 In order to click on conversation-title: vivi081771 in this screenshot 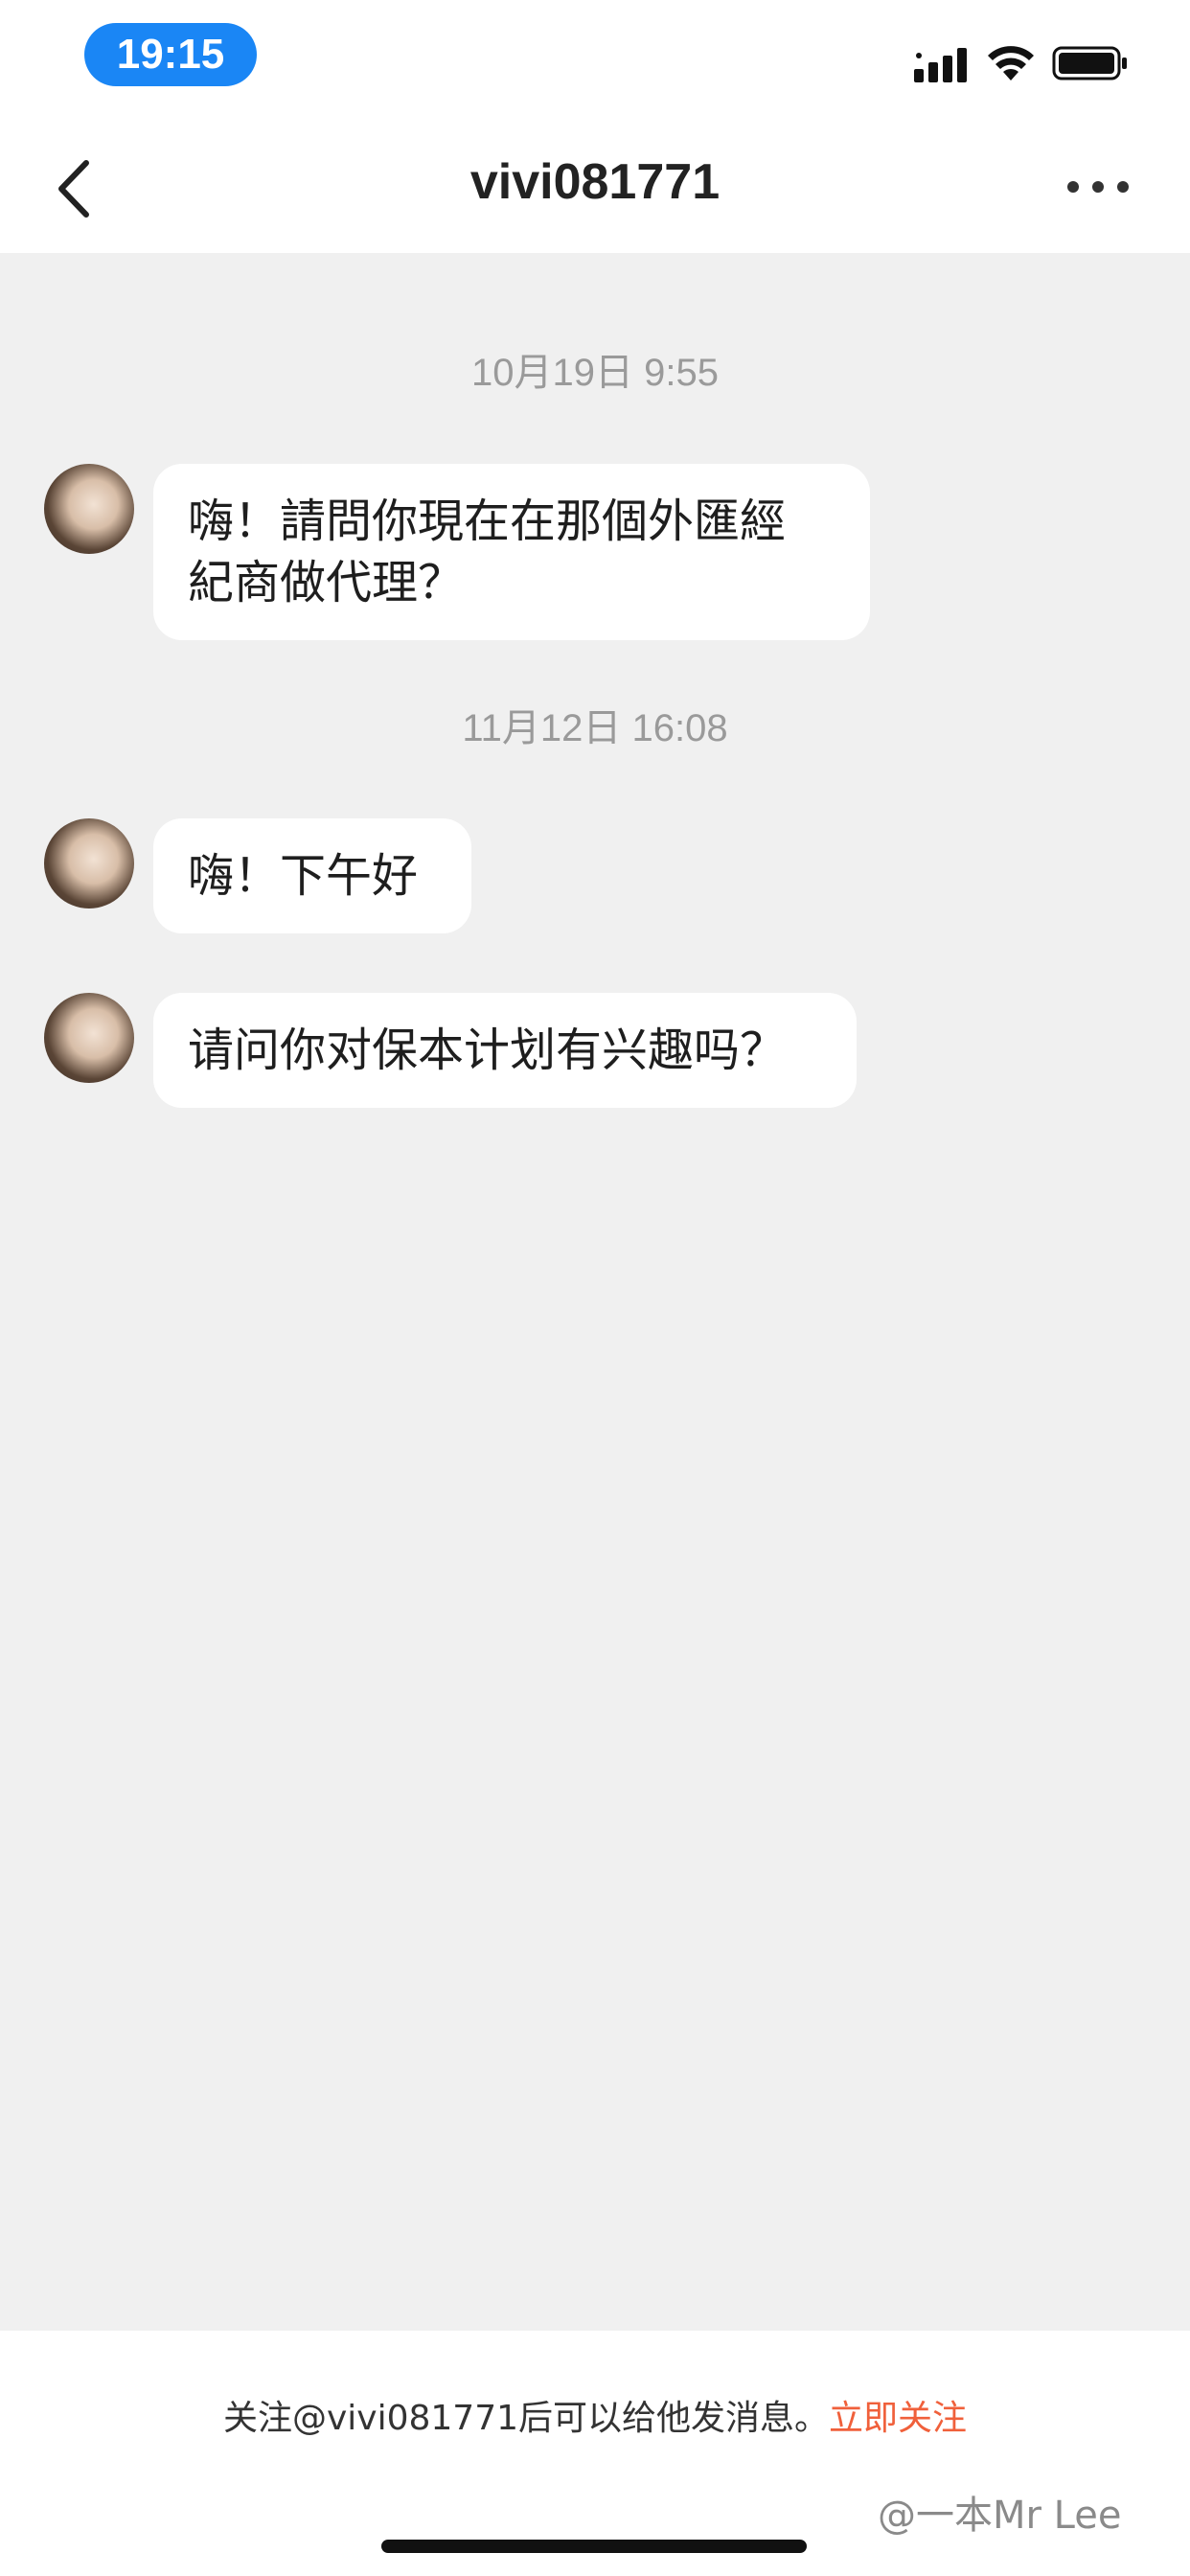, I will do `click(595, 182)`.